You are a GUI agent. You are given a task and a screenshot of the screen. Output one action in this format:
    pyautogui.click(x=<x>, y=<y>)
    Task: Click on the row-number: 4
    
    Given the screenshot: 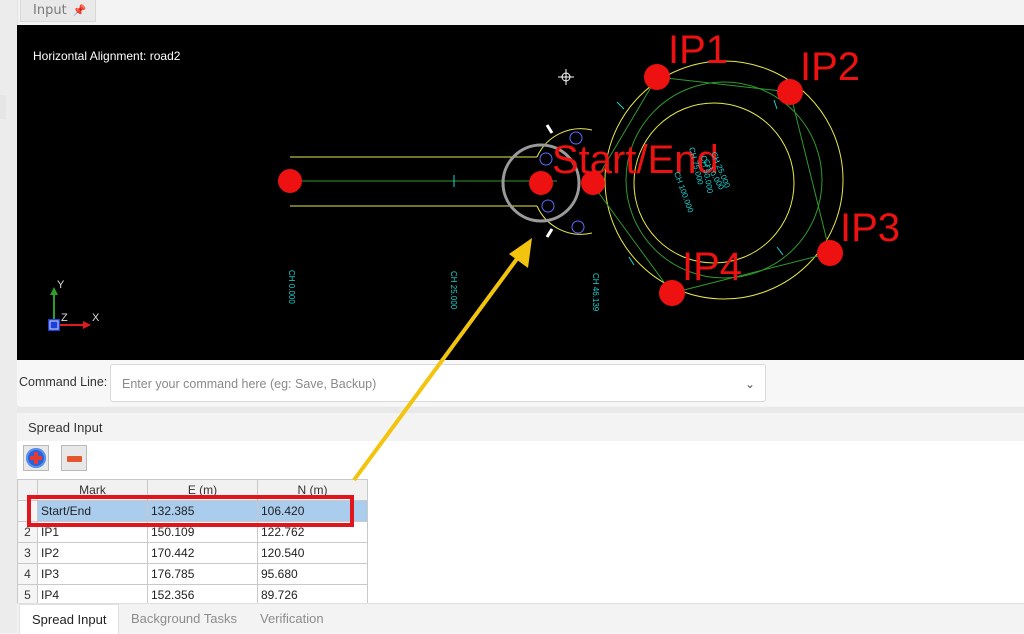 What is the action you would take?
    pyautogui.click(x=27, y=574)
    